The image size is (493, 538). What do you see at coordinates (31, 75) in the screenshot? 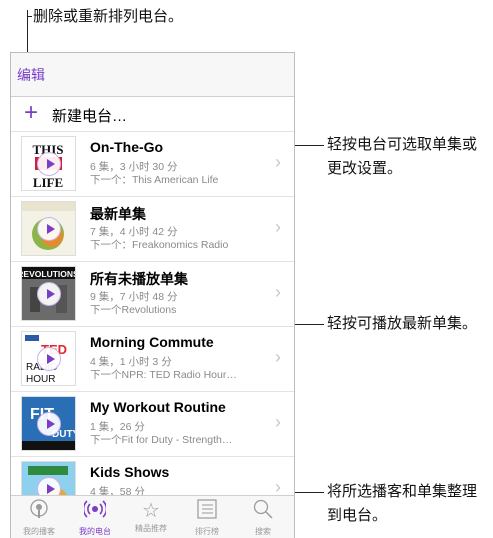
I see `edit-button: 编辑` at bounding box center [31, 75].